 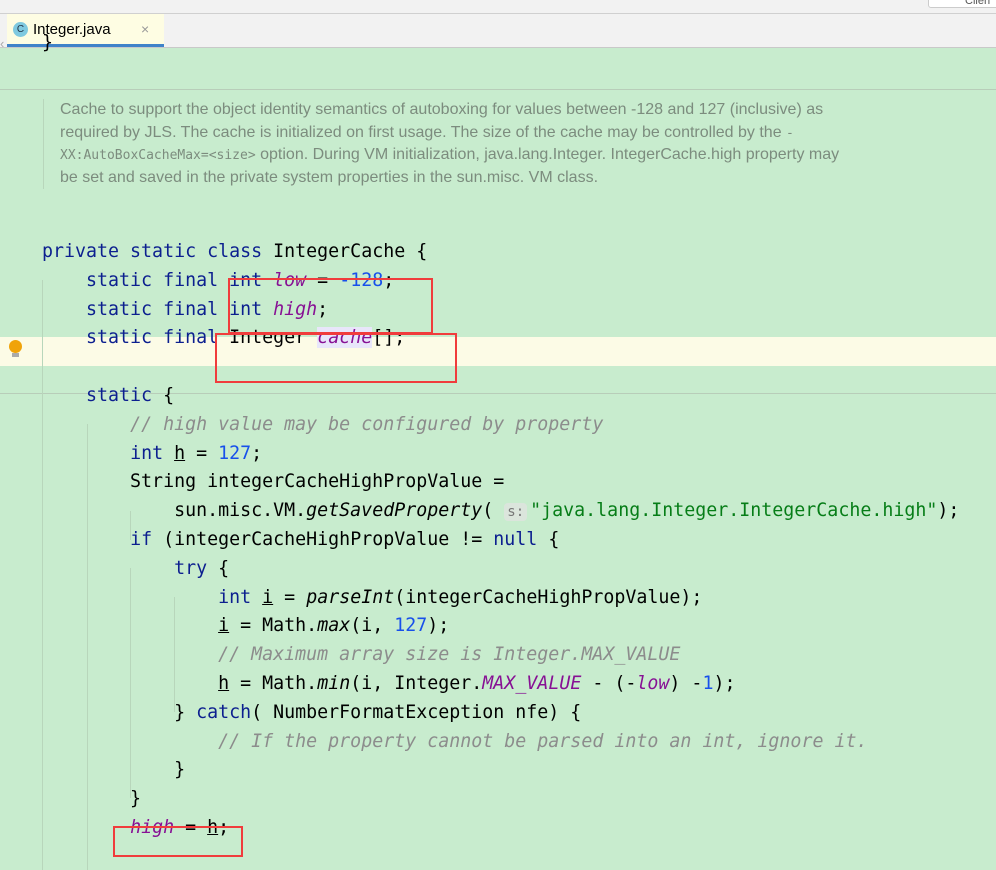 What do you see at coordinates (734, 511) in the screenshot?
I see `code-token: "java.lang.Integer.IntegerCache.high"` at bounding box center [734, 511].